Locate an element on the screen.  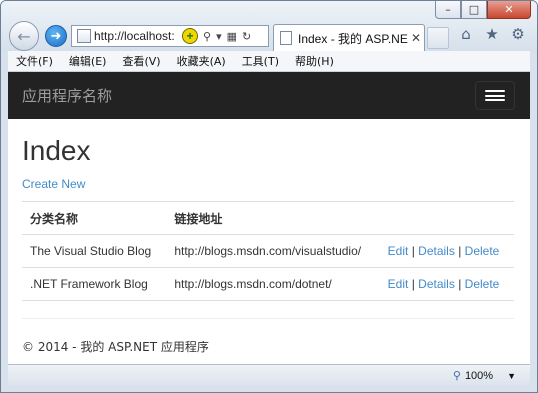
back-button: ← is located at coordinates (24, 36).